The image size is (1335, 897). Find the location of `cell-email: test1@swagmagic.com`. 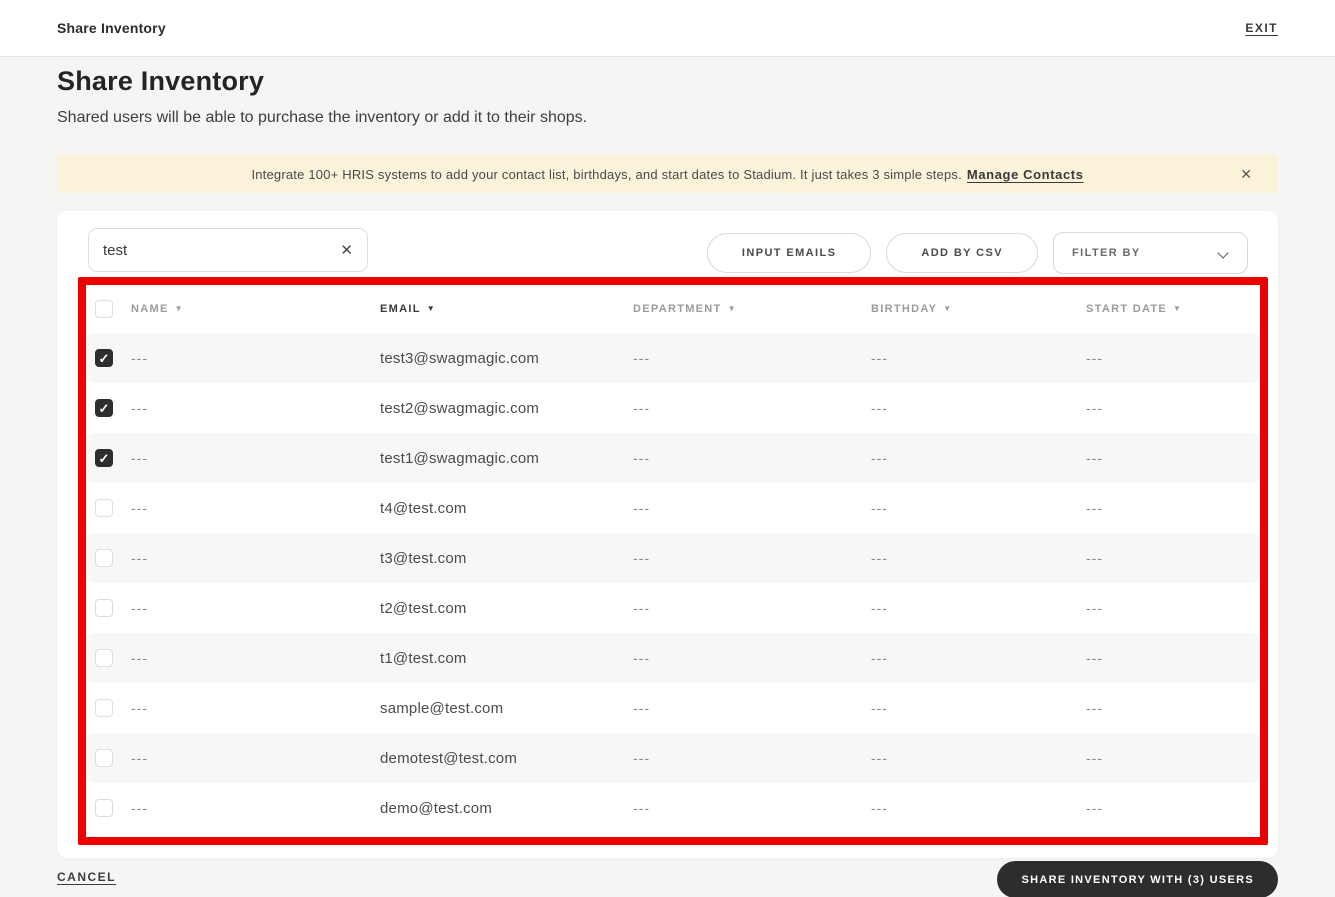

cell-email: test1@swagmagic.com is located at coordinates (460, 458).